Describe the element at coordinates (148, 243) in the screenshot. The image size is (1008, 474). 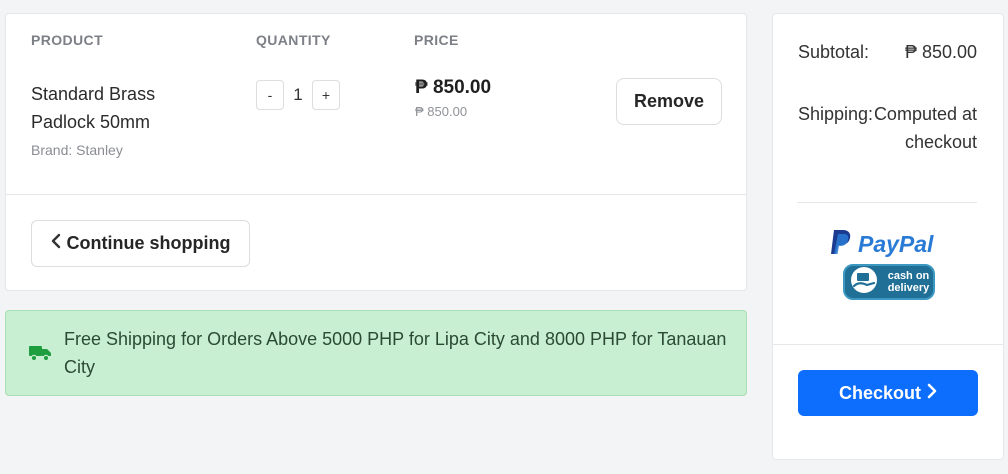
I see `continue-shopping-label: Continue shopping` at that location.